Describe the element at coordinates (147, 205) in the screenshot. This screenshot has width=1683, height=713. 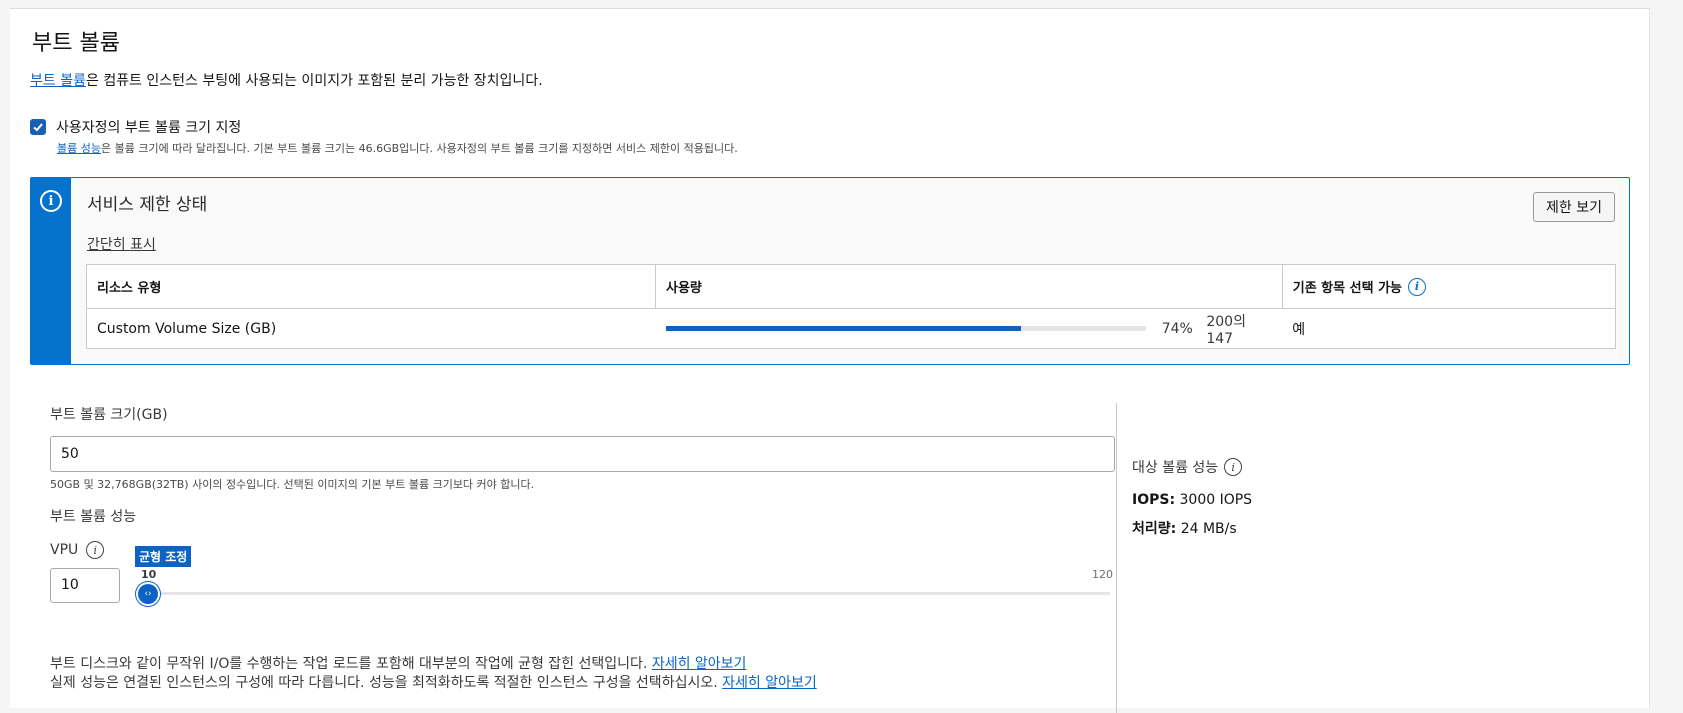
I see `service-limits-title: 서비스 제한 상태` at that location.